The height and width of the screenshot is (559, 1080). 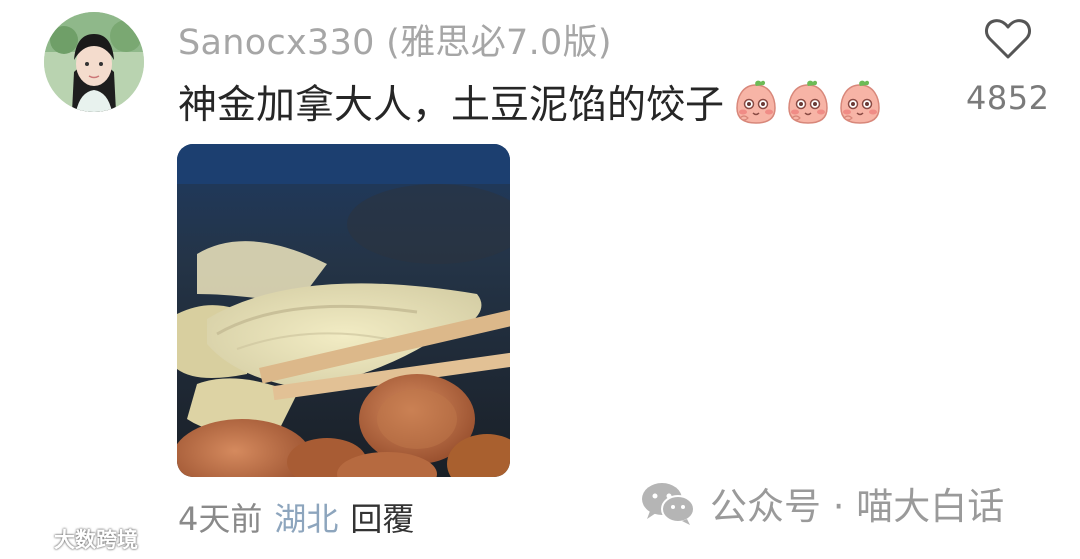 What do you see at coordinates (451, 105) in the screenshot?
I see `comment-text: 神金加拿大人，土豆泥馅的饺子` at bounding box center [451, 105].